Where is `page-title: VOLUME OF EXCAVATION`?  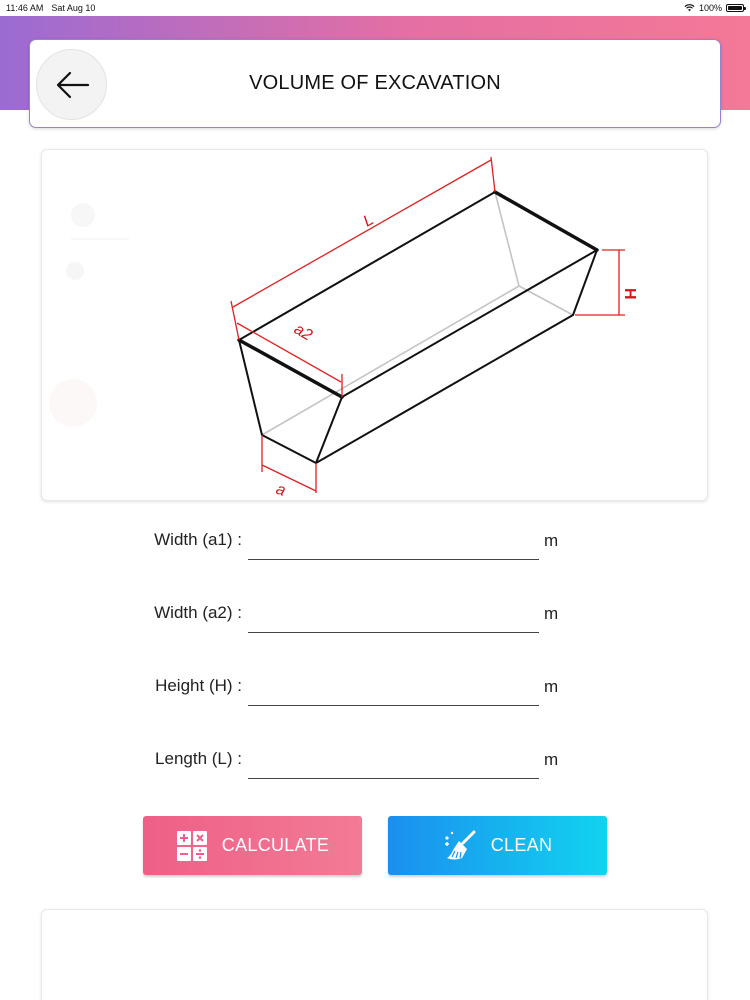
page-title: VOLUME OF EXCAVATION is located at coordinates (375, 83).